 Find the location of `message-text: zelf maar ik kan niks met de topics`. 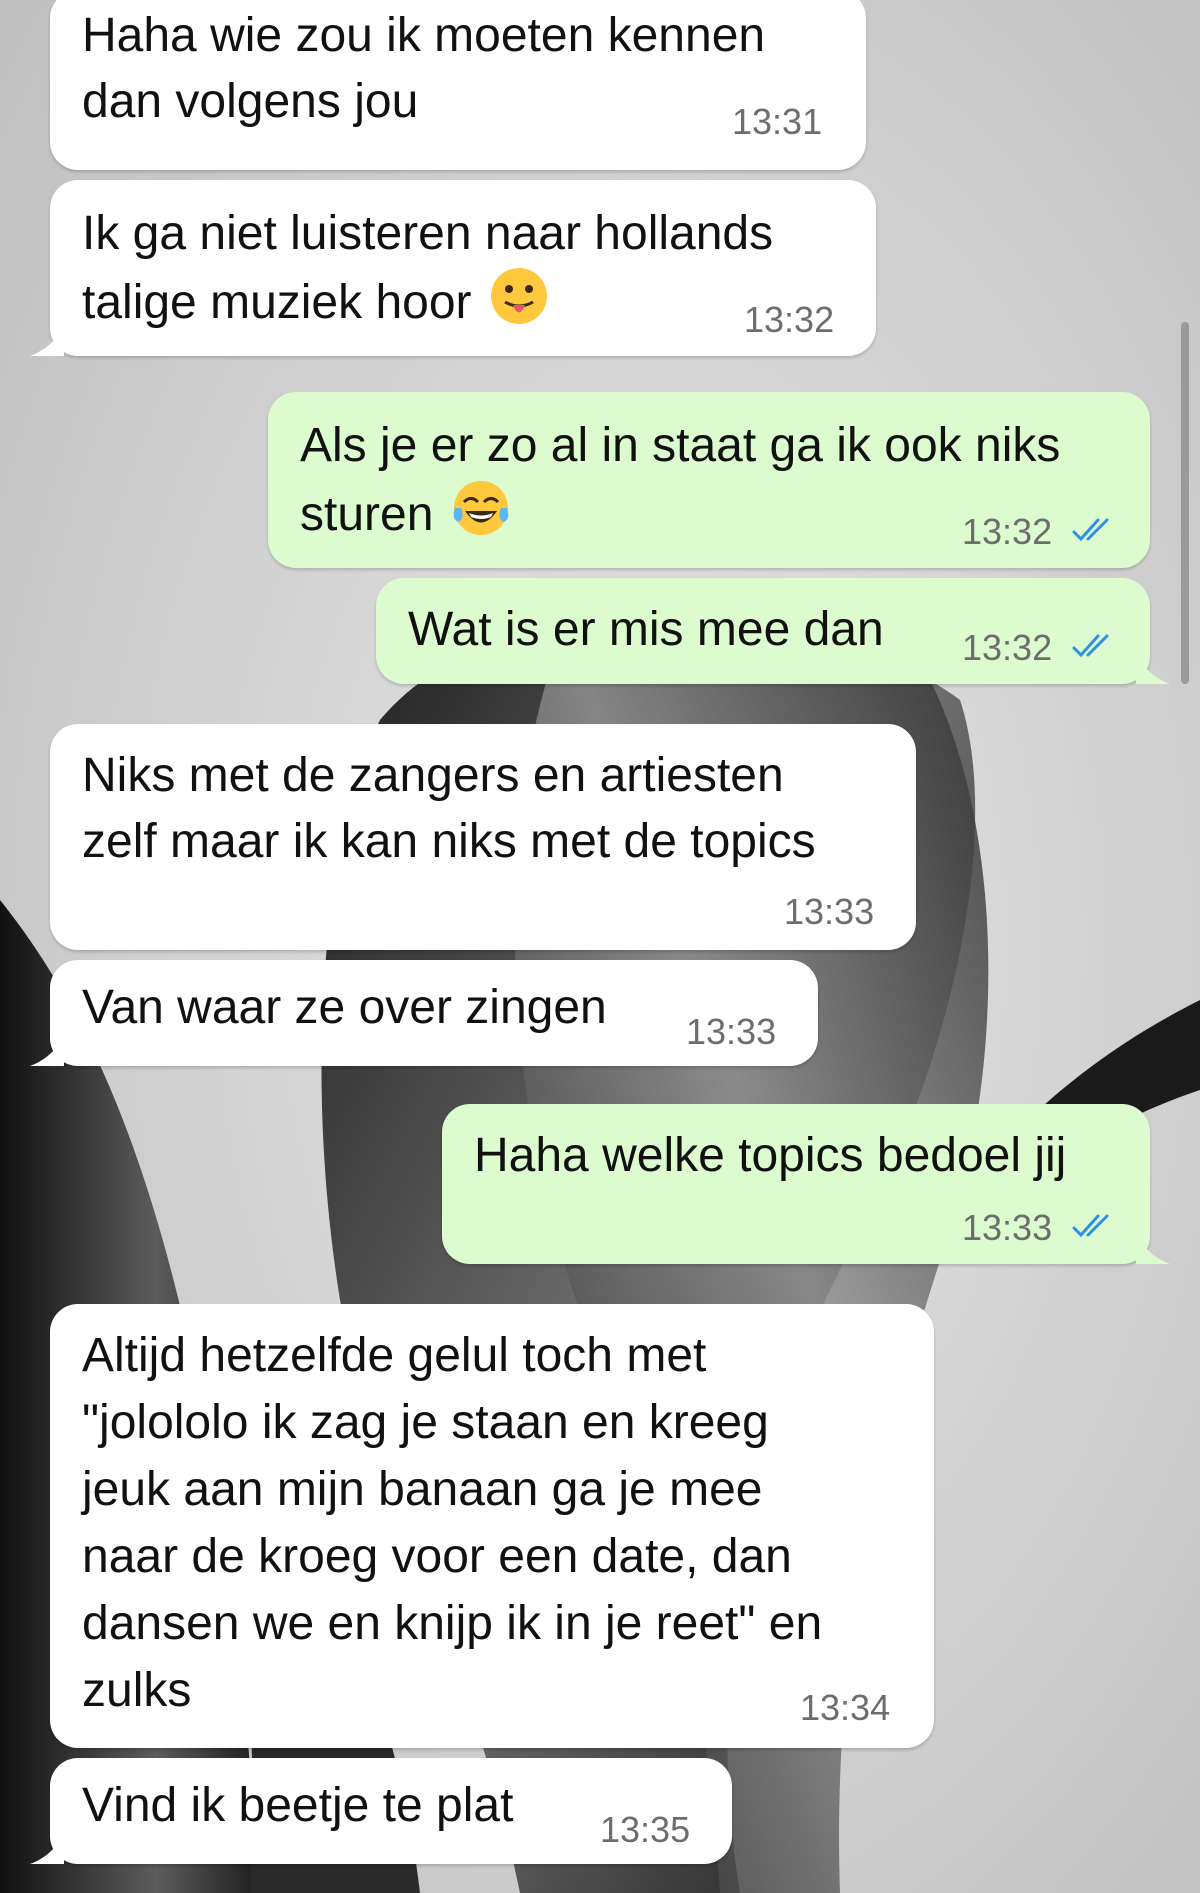

message-text: zelf maar ik kan niks met de topics is located at coordinates (449, 841).